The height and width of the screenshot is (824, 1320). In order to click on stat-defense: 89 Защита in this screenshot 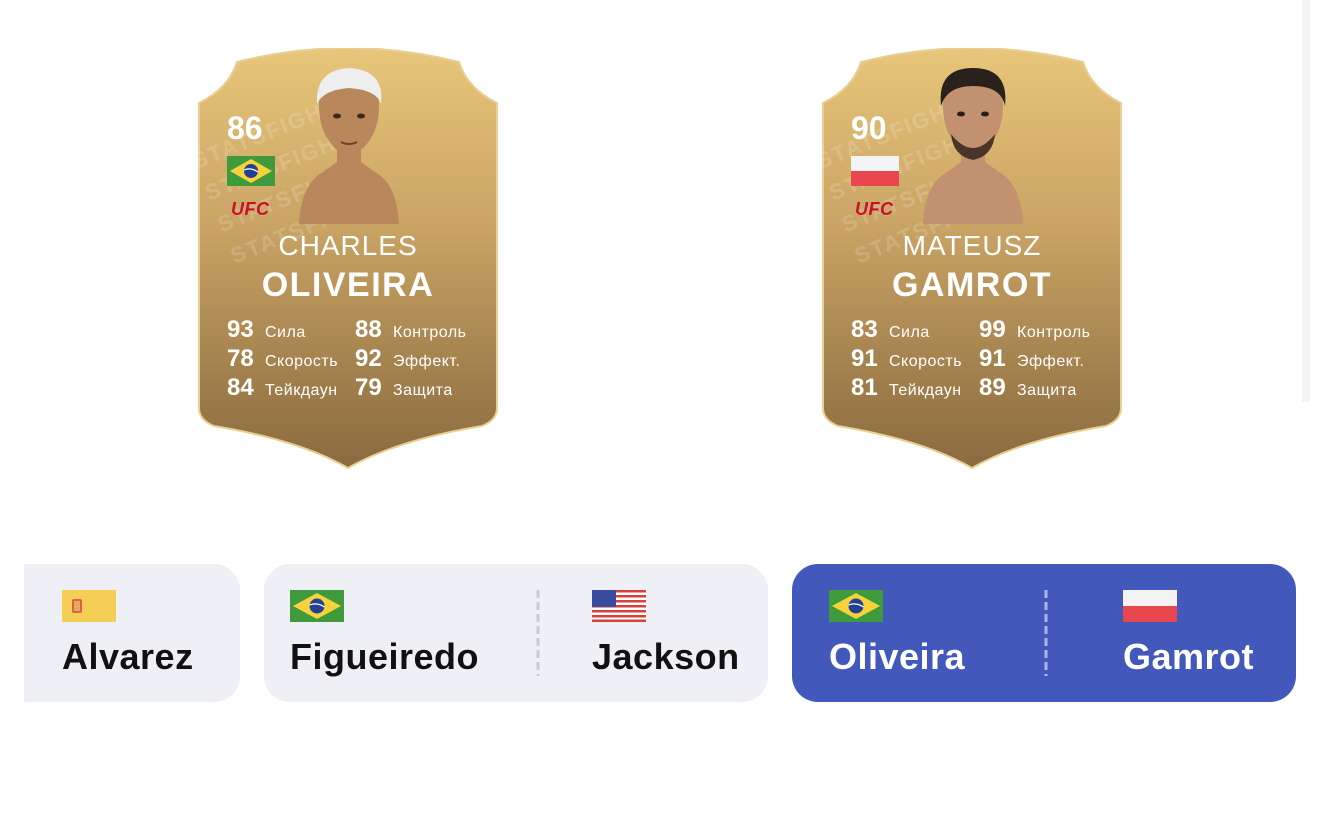, I will do `click(1045, 387)`.